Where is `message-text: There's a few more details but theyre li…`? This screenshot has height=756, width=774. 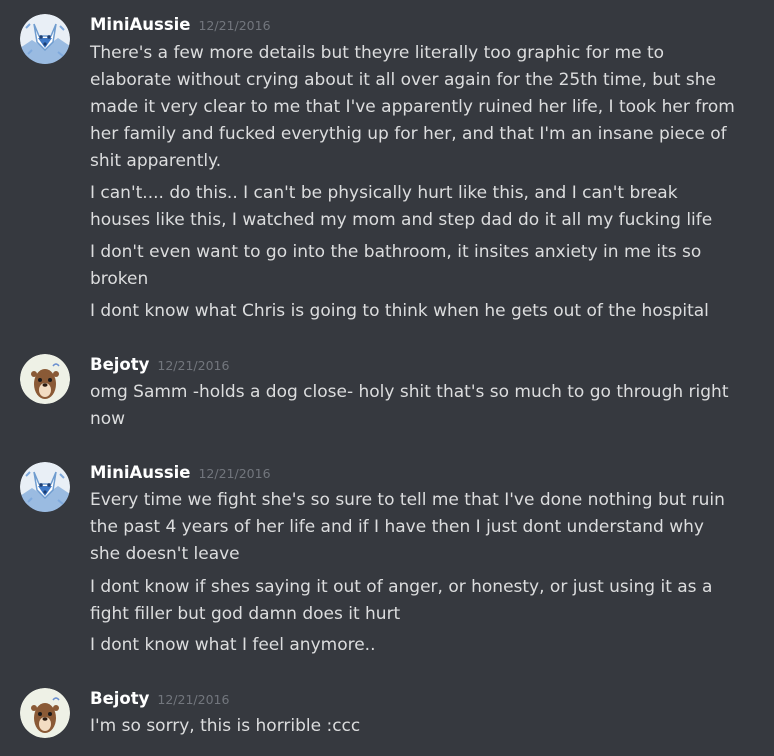
message-text: There's a few more details but theyre li… is located at coordinates (412, 107).